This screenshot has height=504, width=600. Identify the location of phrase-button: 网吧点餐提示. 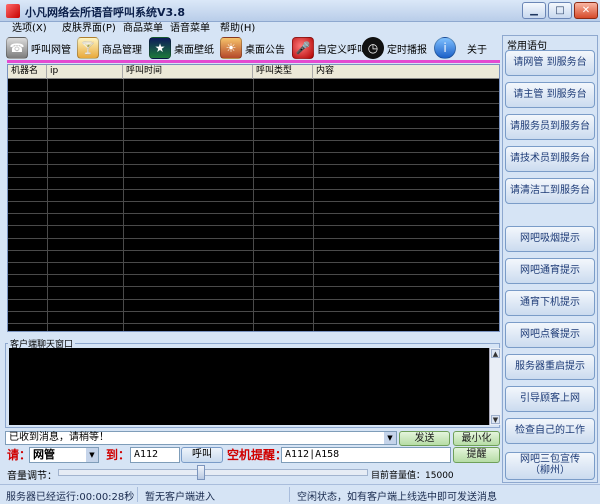
(550, 335).